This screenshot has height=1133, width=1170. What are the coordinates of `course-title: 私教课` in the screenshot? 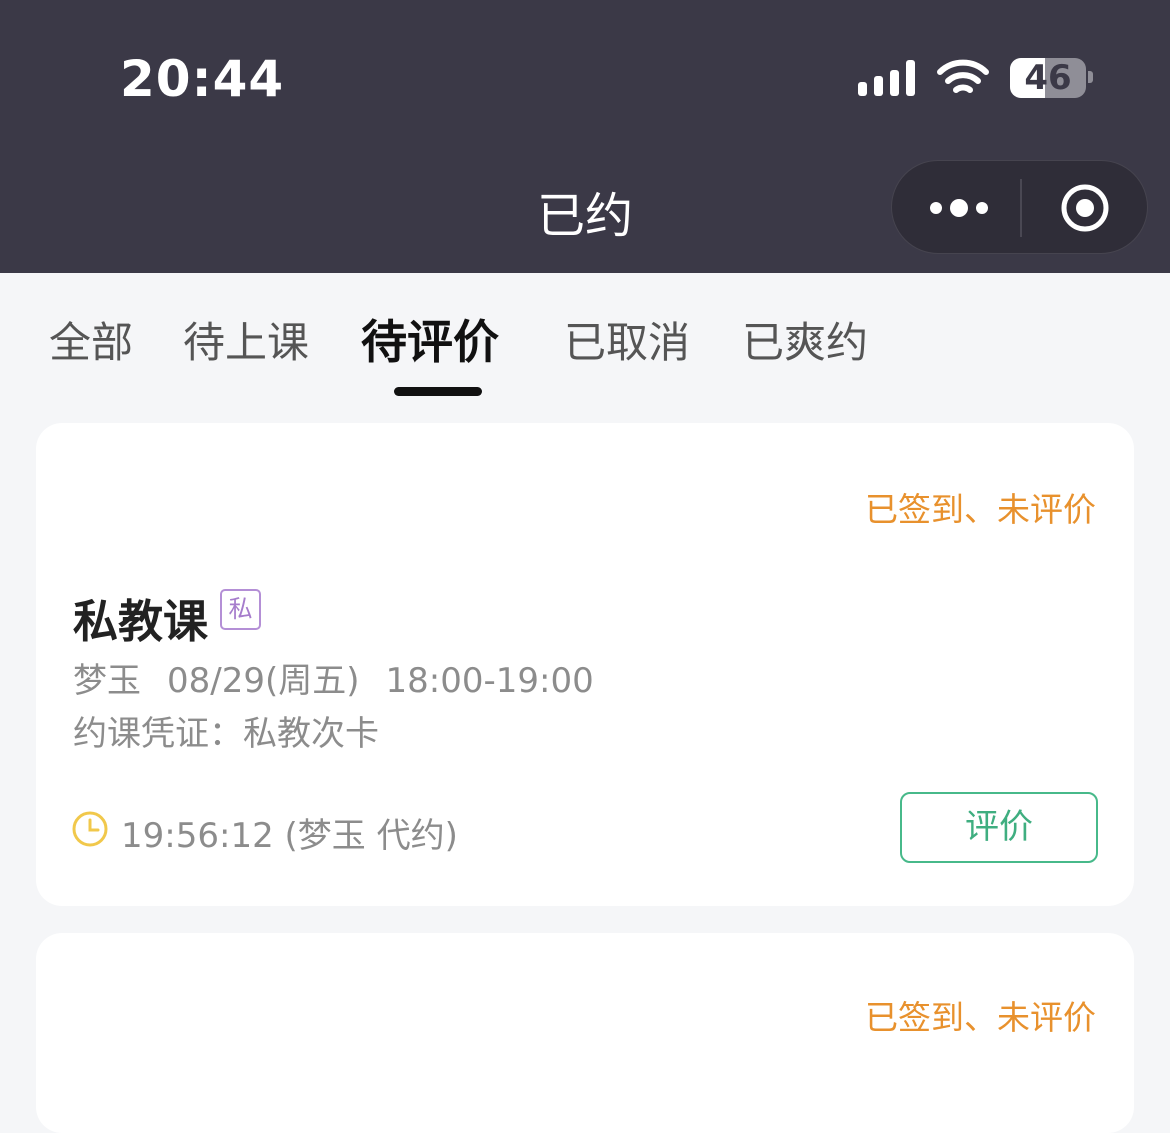 It's located at (141, 621).